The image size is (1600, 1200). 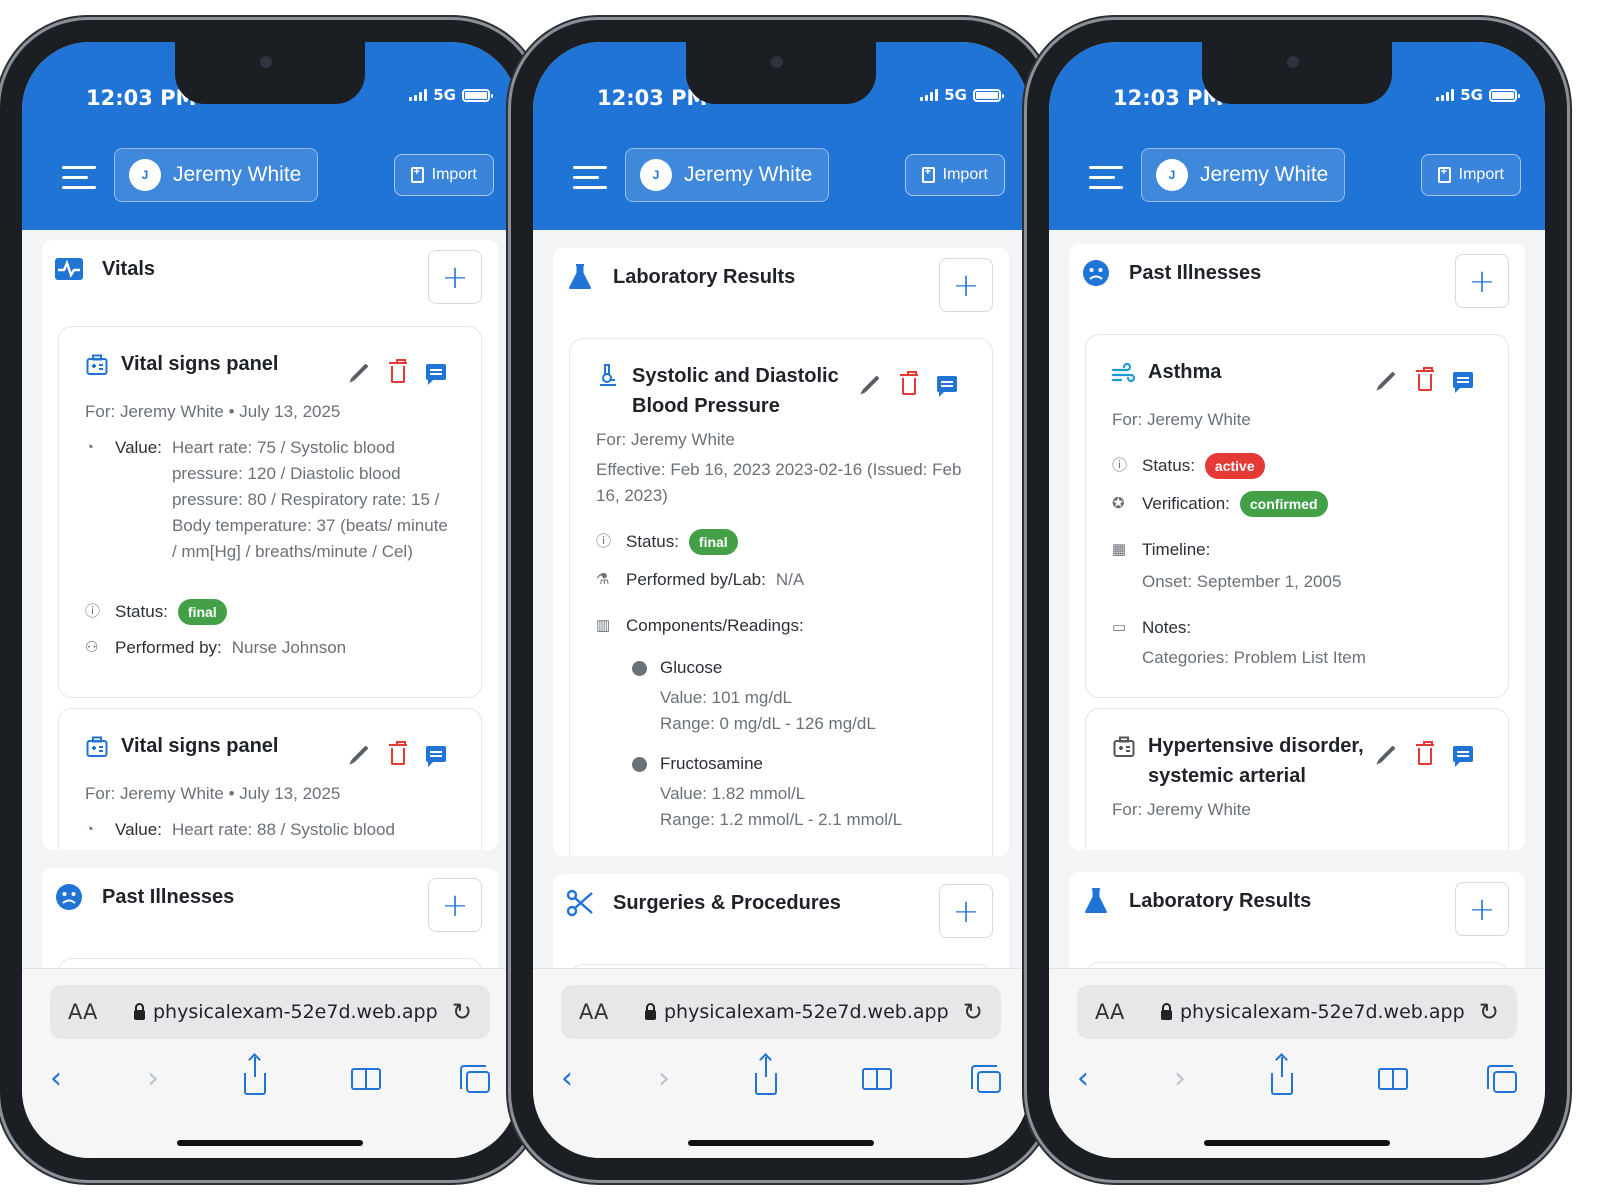 What do you see at coordinates (1096, 273) in the screenshot?
I see `sad-face-icon` at bounding box center [1096, 273].